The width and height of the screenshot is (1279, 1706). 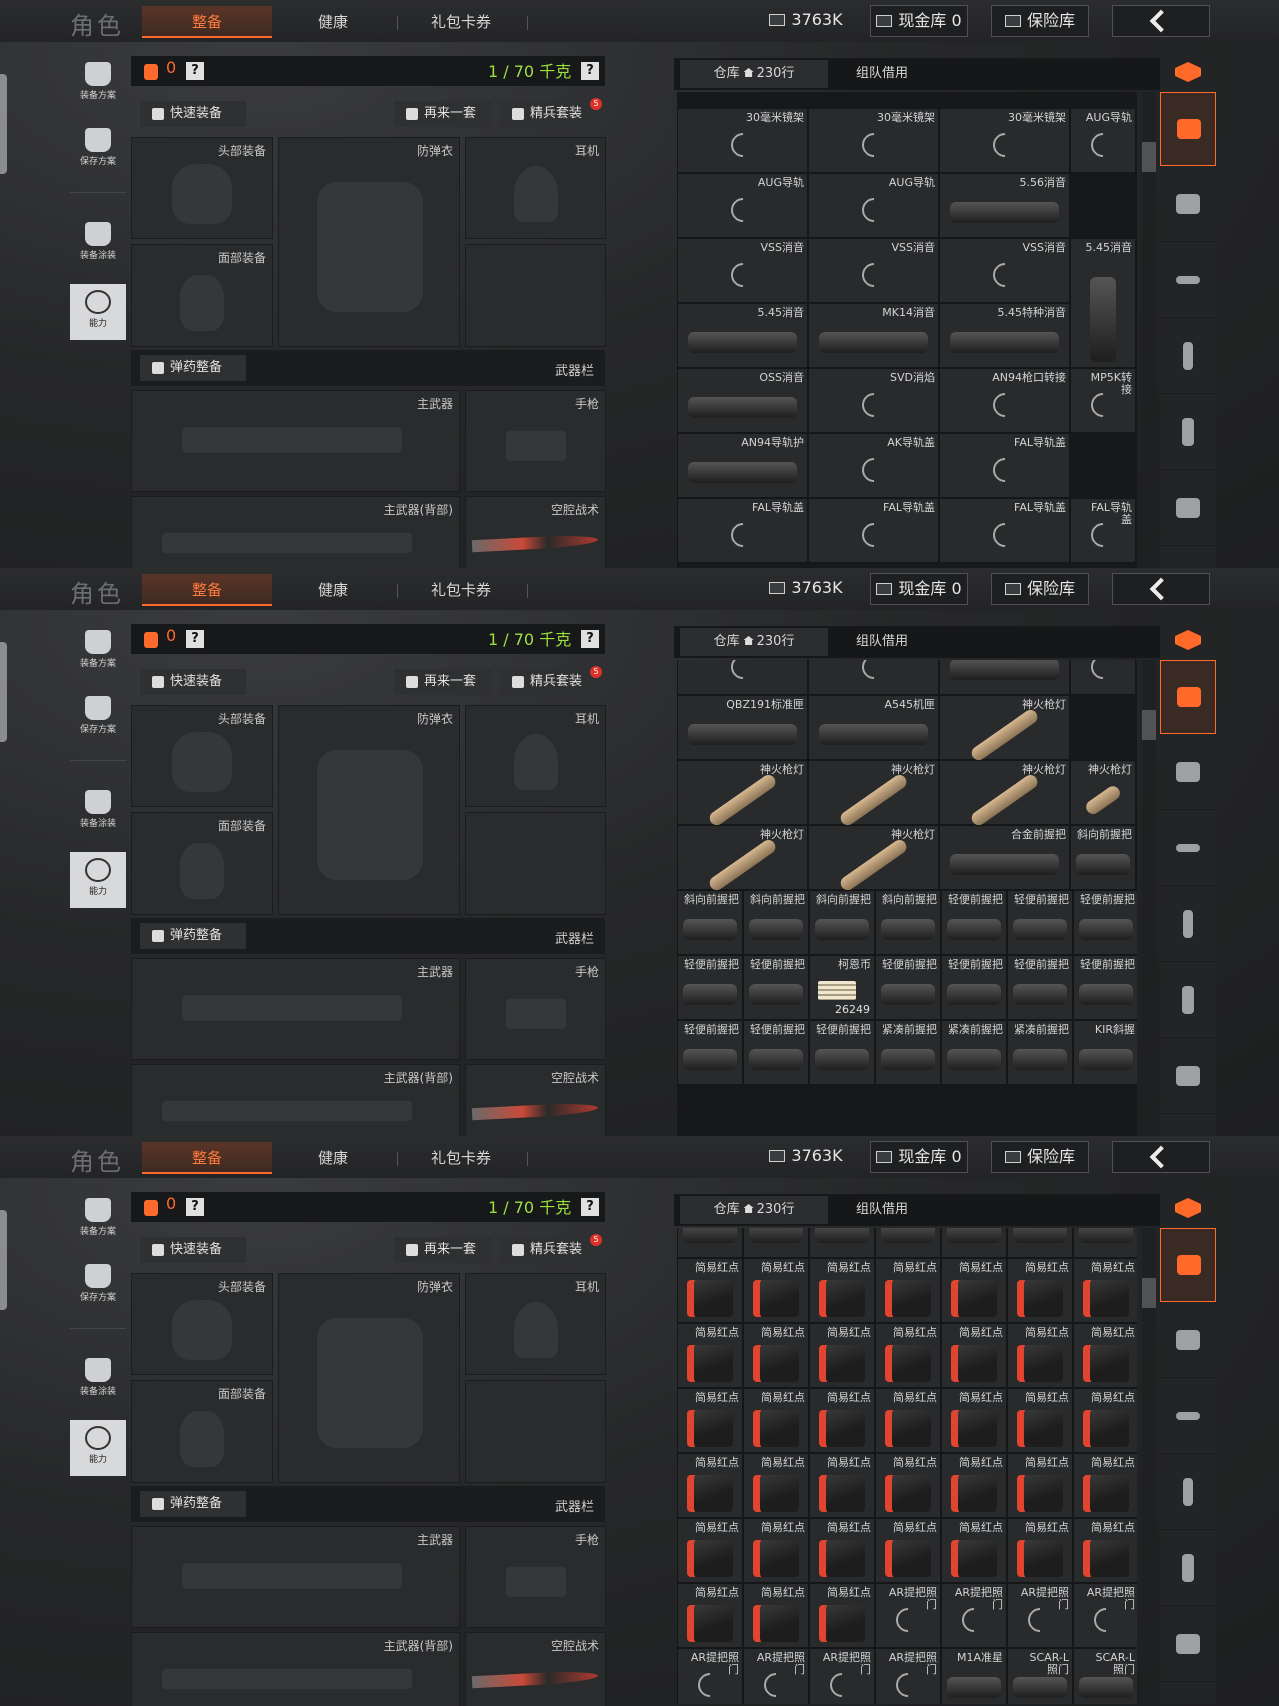 I want to click on safe-box-button: 保险库, so click(x=1040, y=1157).